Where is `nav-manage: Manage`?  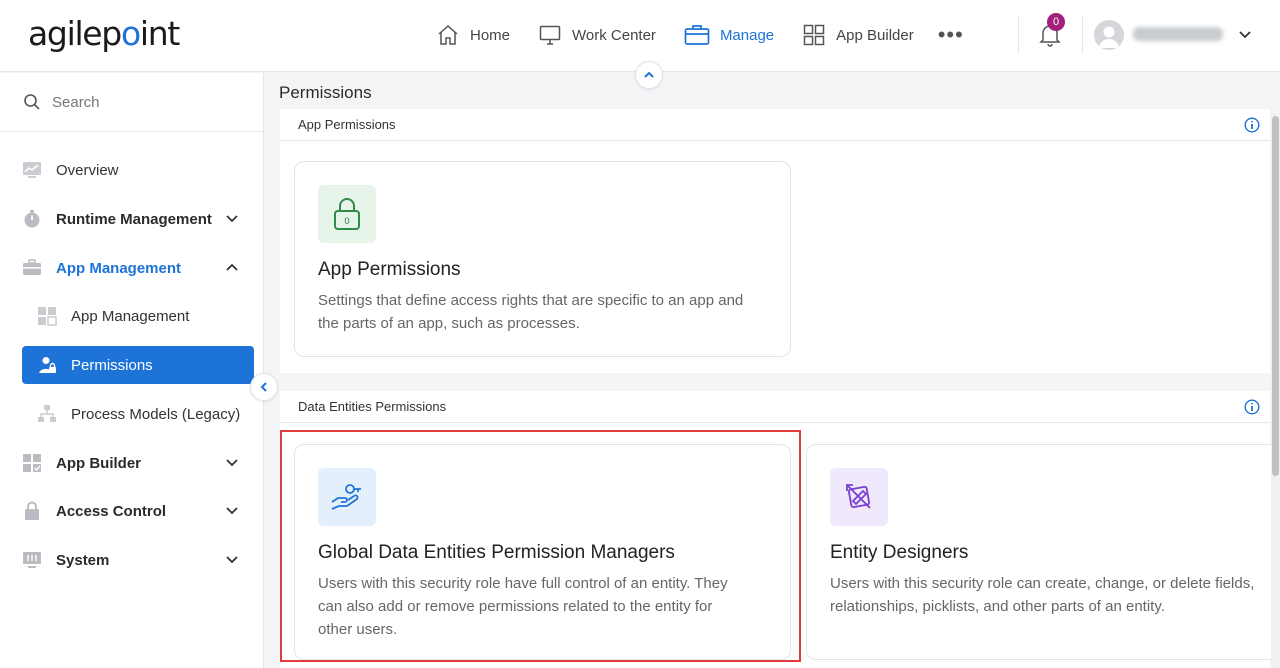
nav-manage: Manage is located at coordinates (729, 35).